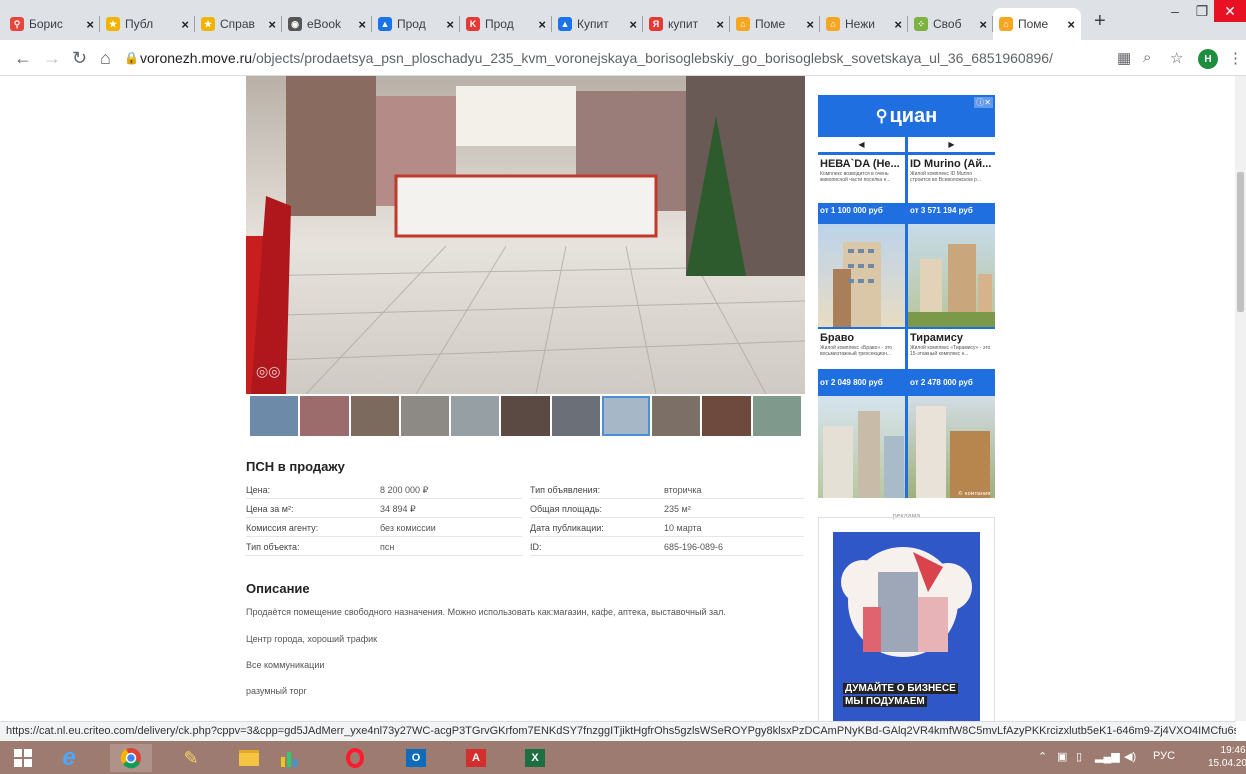 The height and width of the screenshot is (774, 1246). What do you see at coordinates (355, 758) in the screenshot?
I see `opera-icon` at bounding box center [355, 758].